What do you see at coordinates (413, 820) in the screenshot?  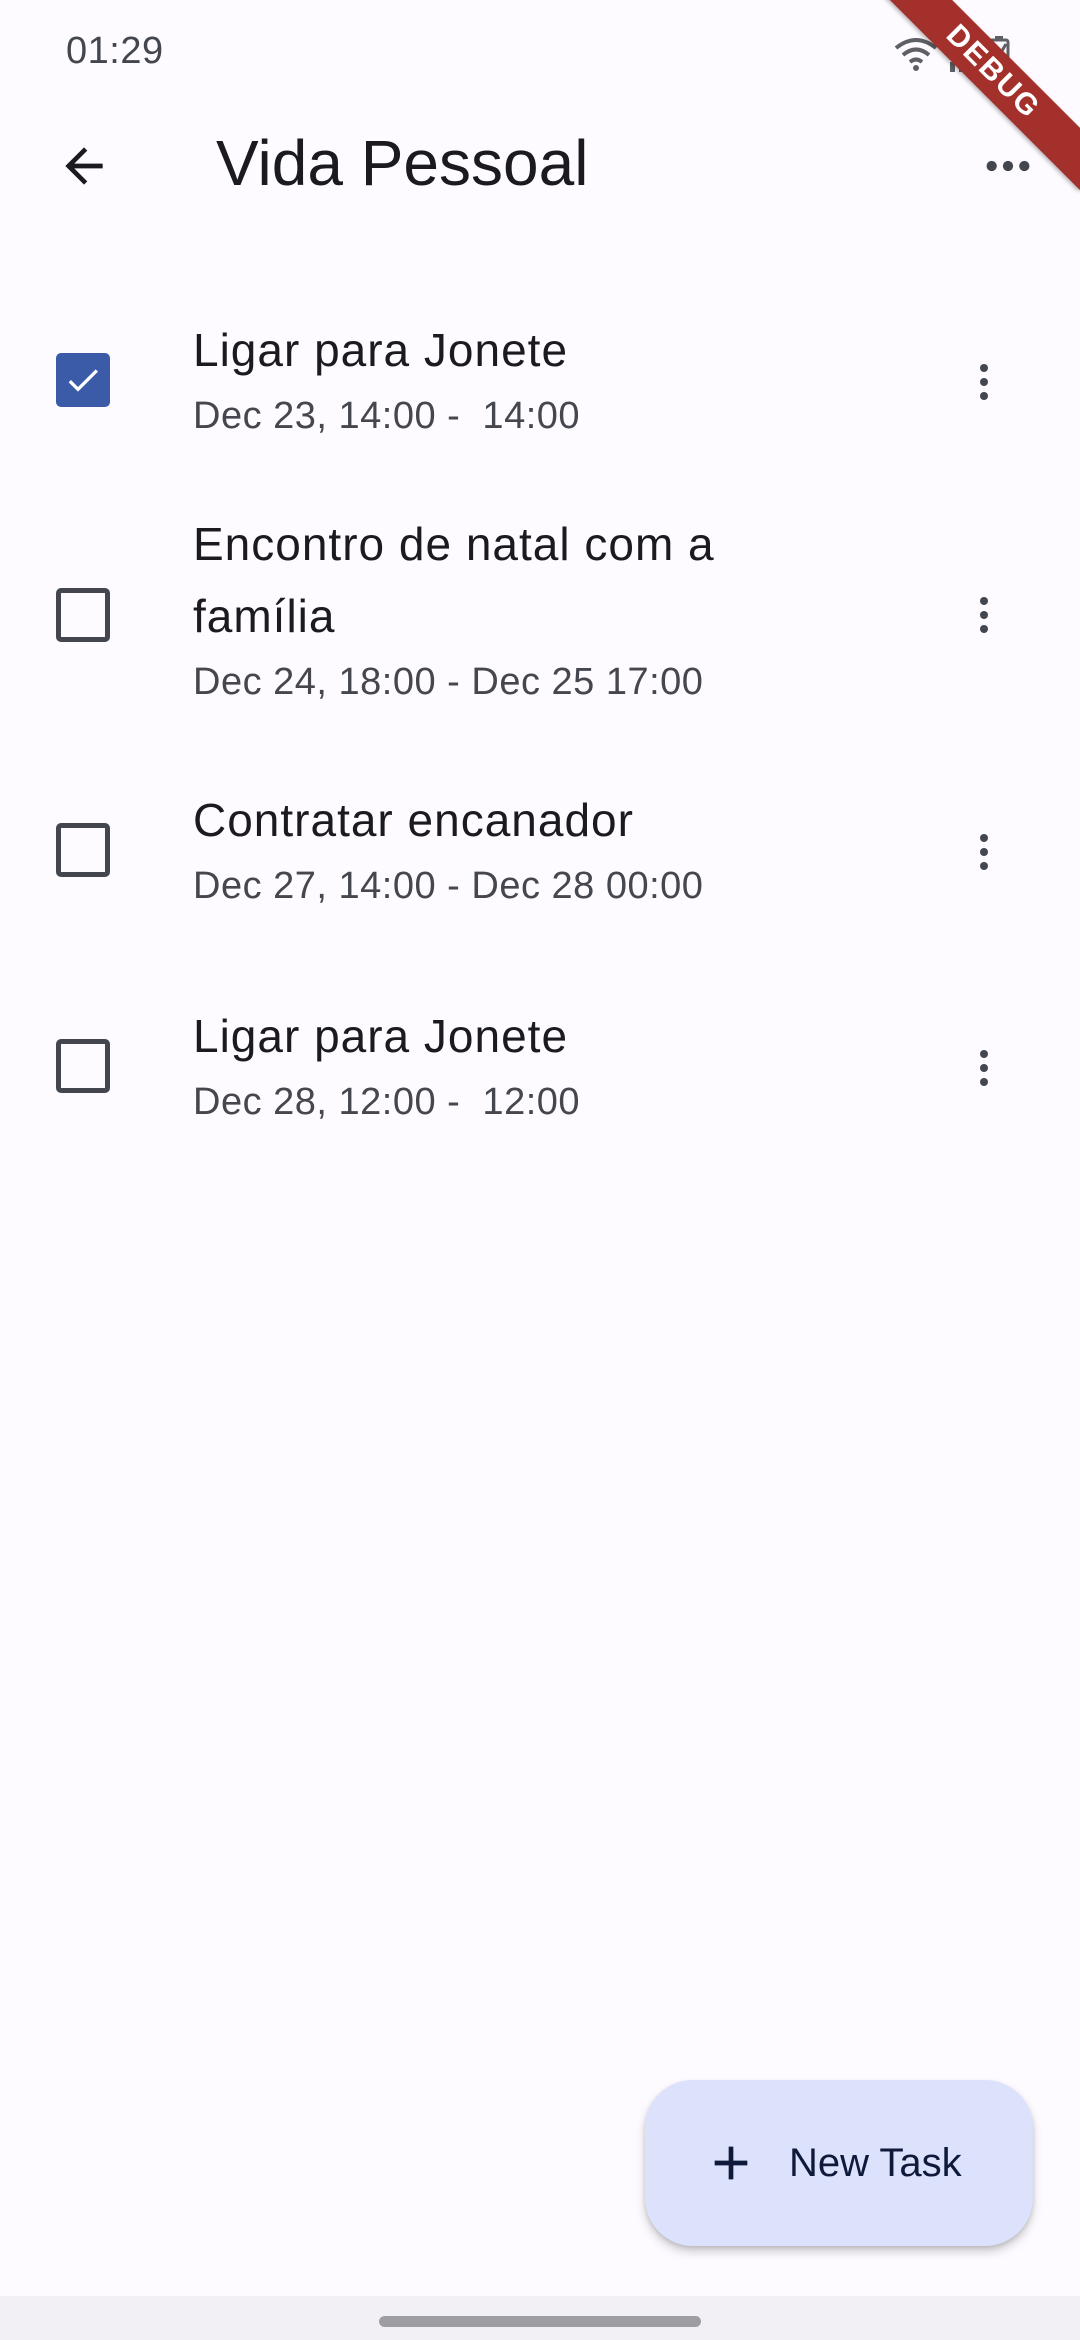 I see `task-title: Contratar encanador` at bounding box center [413, 820].